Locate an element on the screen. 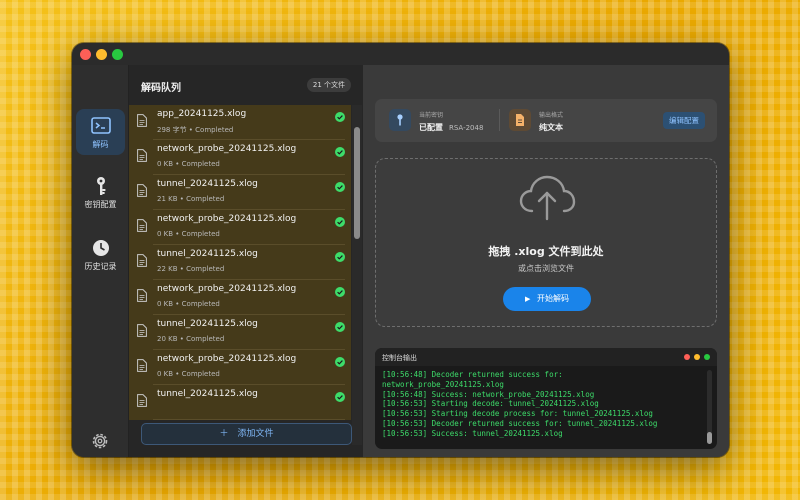 This screenshot has width=800, height=500. add-file-button: ＋ 添加文件 is located at coordinates (246, 434).